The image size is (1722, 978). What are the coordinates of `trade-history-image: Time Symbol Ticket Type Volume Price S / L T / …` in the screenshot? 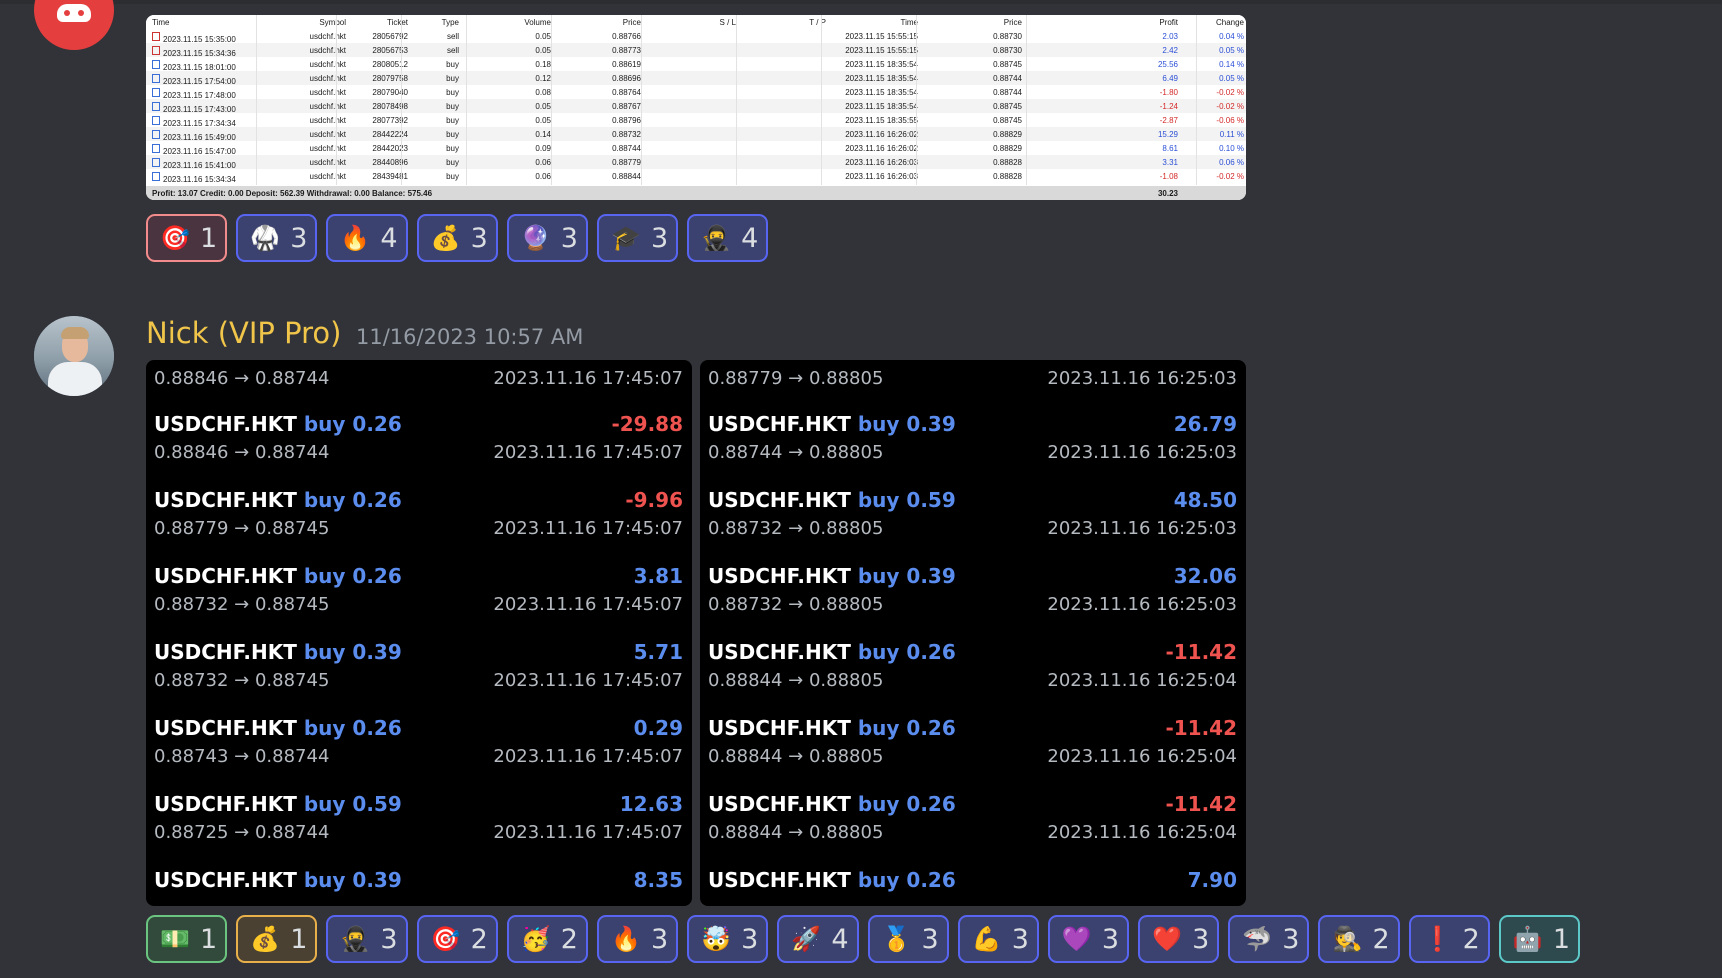 It's located at (696, 107).